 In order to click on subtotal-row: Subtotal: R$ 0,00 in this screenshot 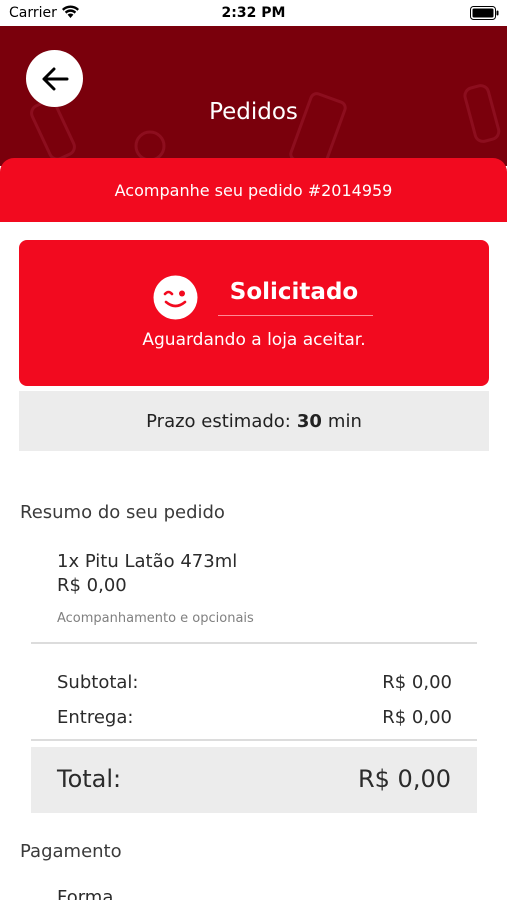, I will do `click(254, 682)`.